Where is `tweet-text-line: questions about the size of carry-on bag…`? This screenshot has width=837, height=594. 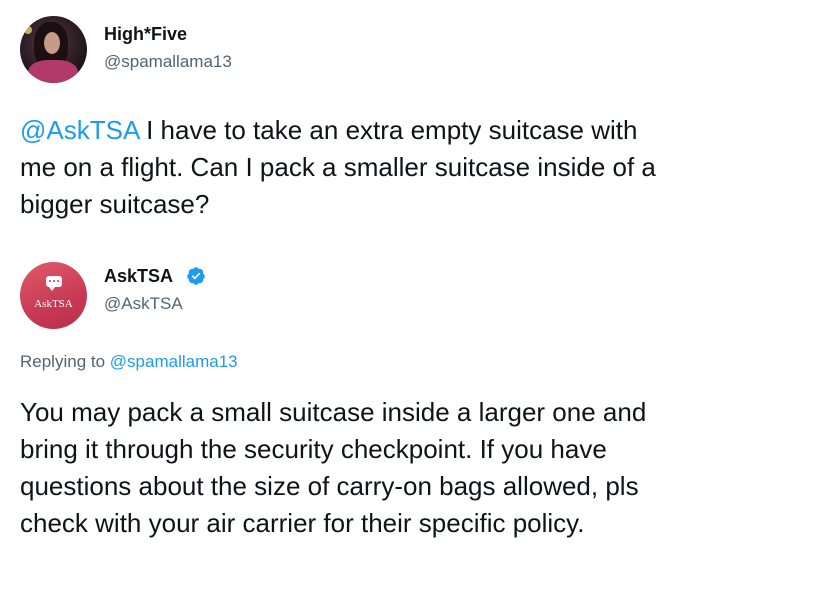 tweet-text-line: questions about the size of carry-on bag… is located at coordinates (329, 486).